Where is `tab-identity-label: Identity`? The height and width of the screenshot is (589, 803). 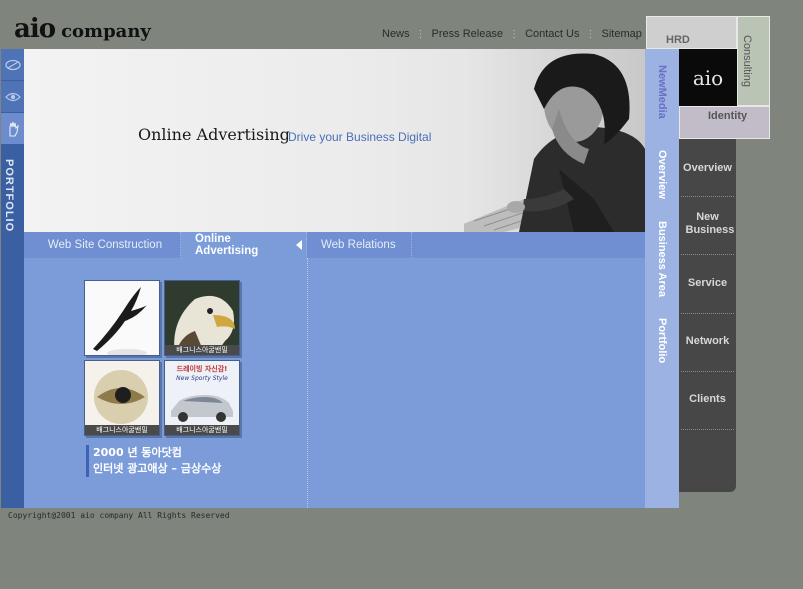 tab-identity-label: Identity is located at coordinates (728, 116).